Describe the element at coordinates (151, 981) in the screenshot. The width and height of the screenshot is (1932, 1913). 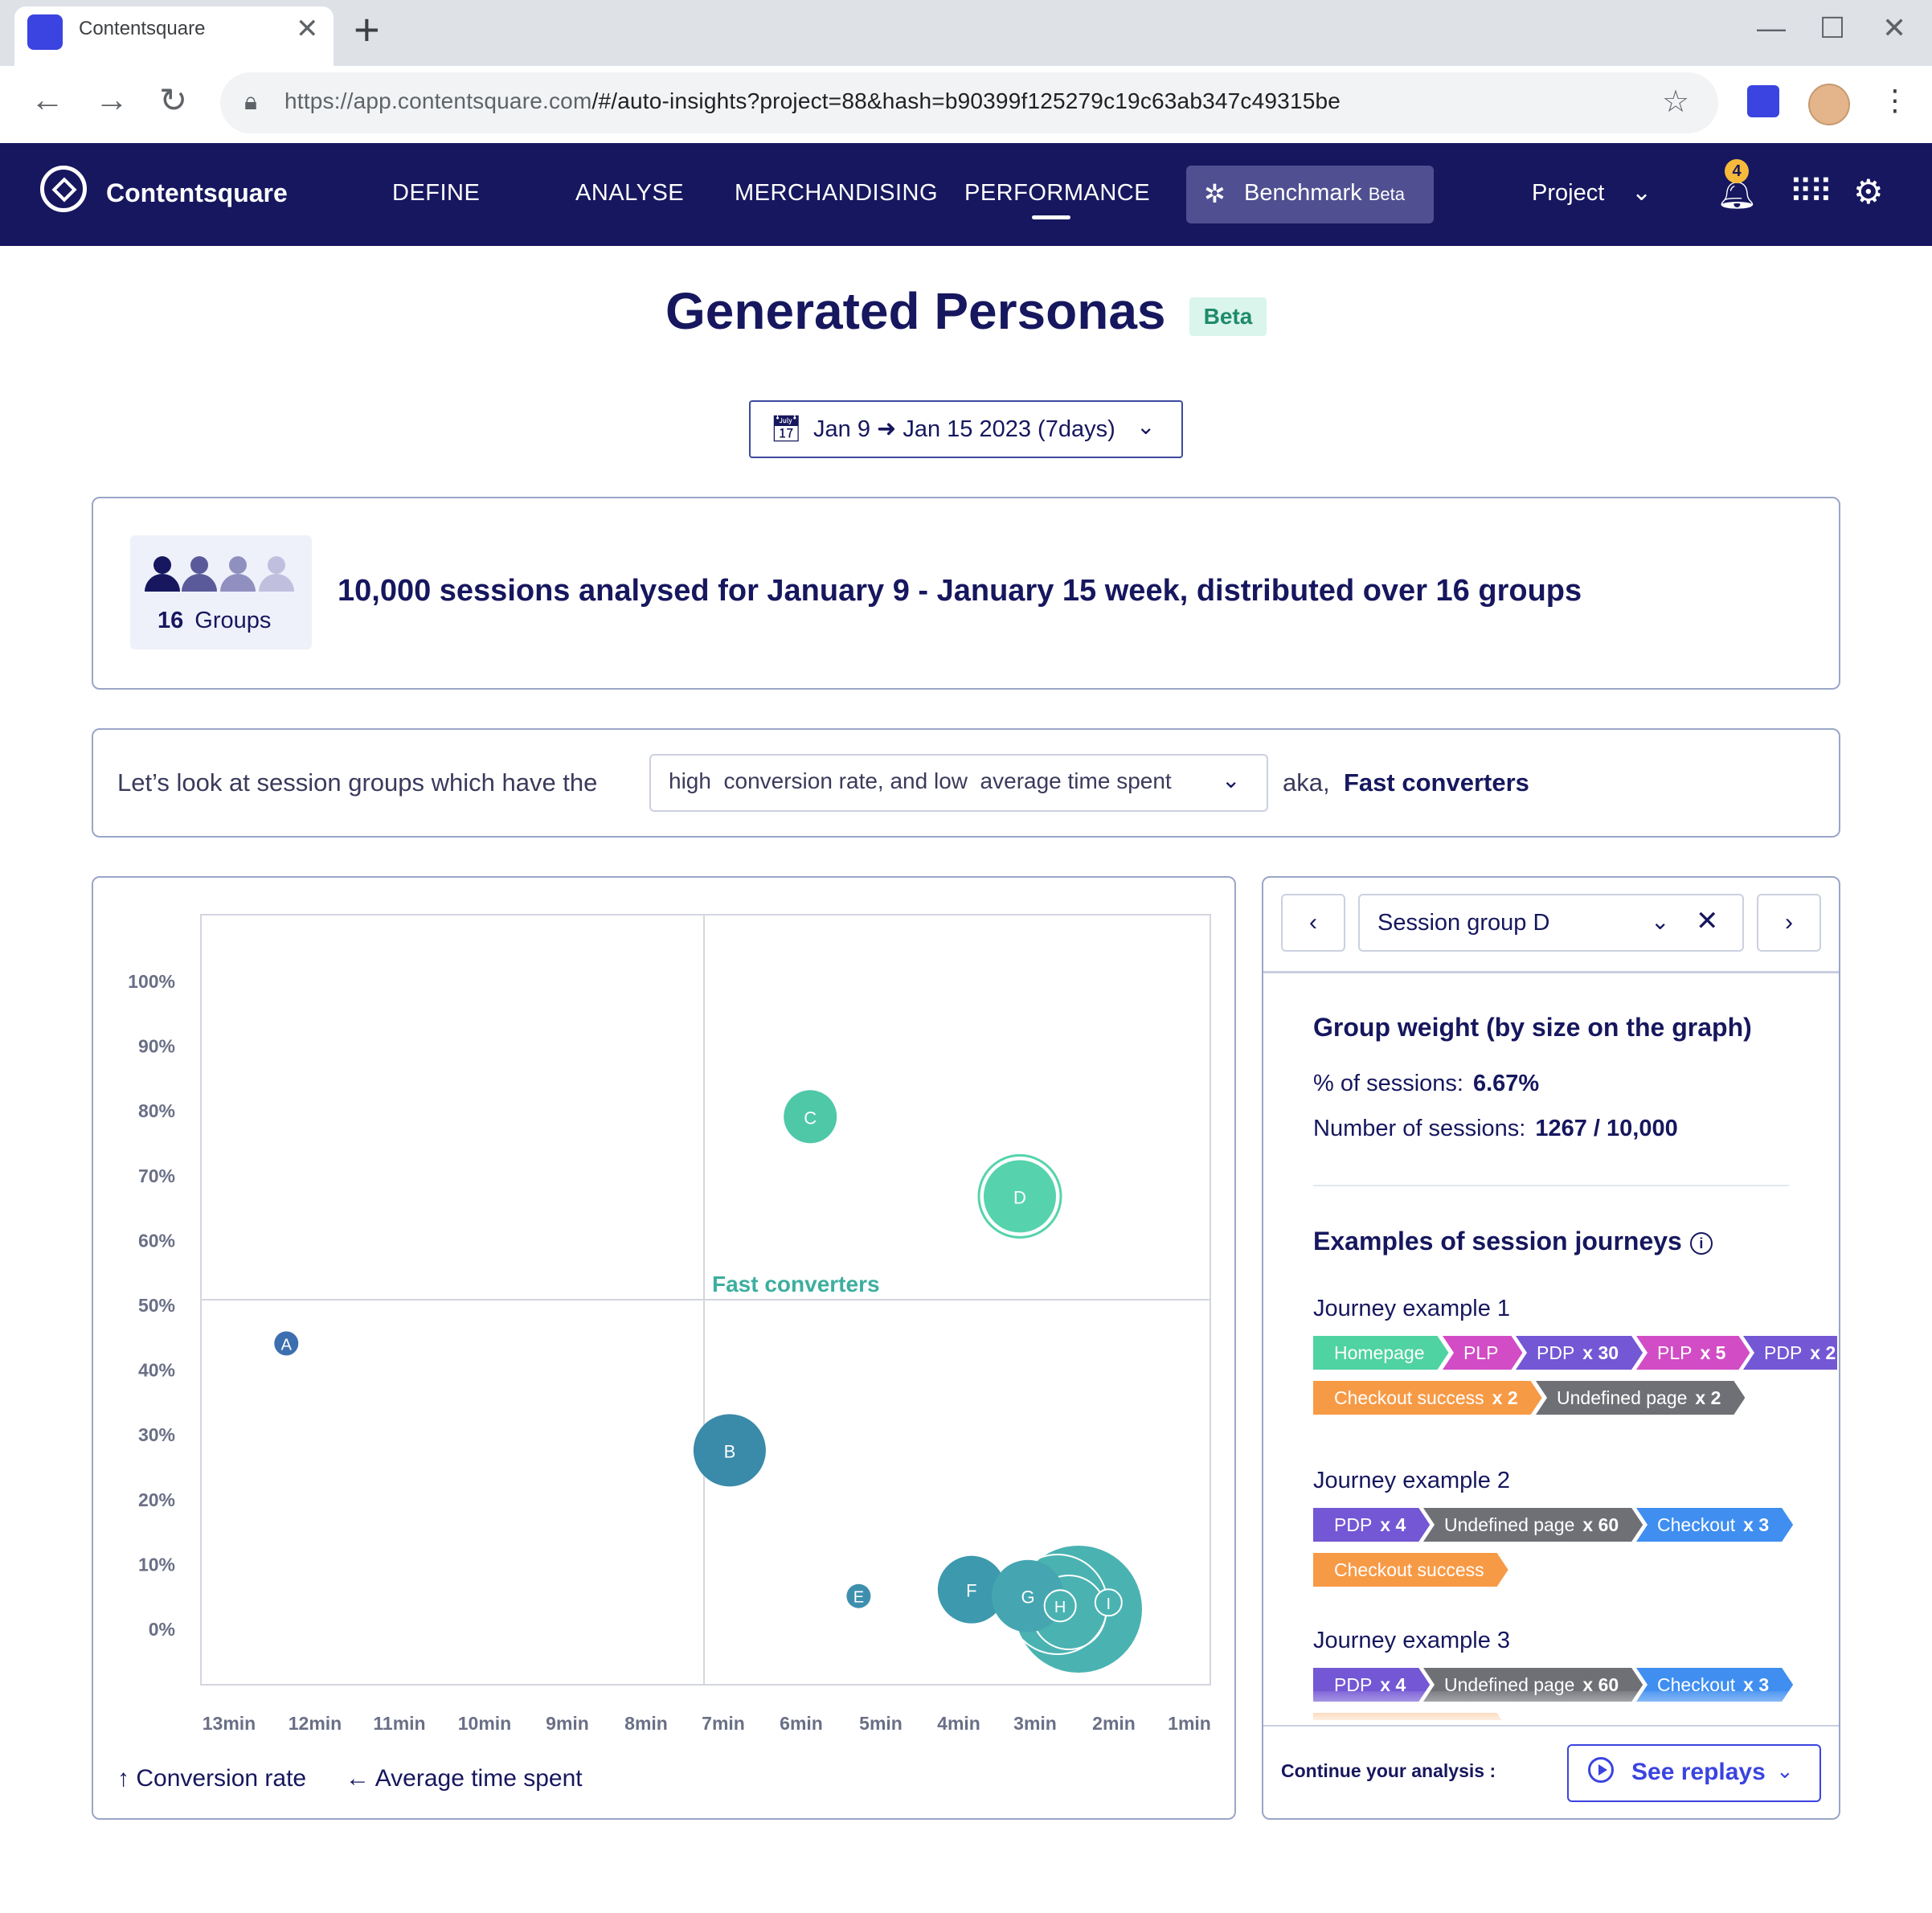
I see `y-tick-label: 100%` at that location.